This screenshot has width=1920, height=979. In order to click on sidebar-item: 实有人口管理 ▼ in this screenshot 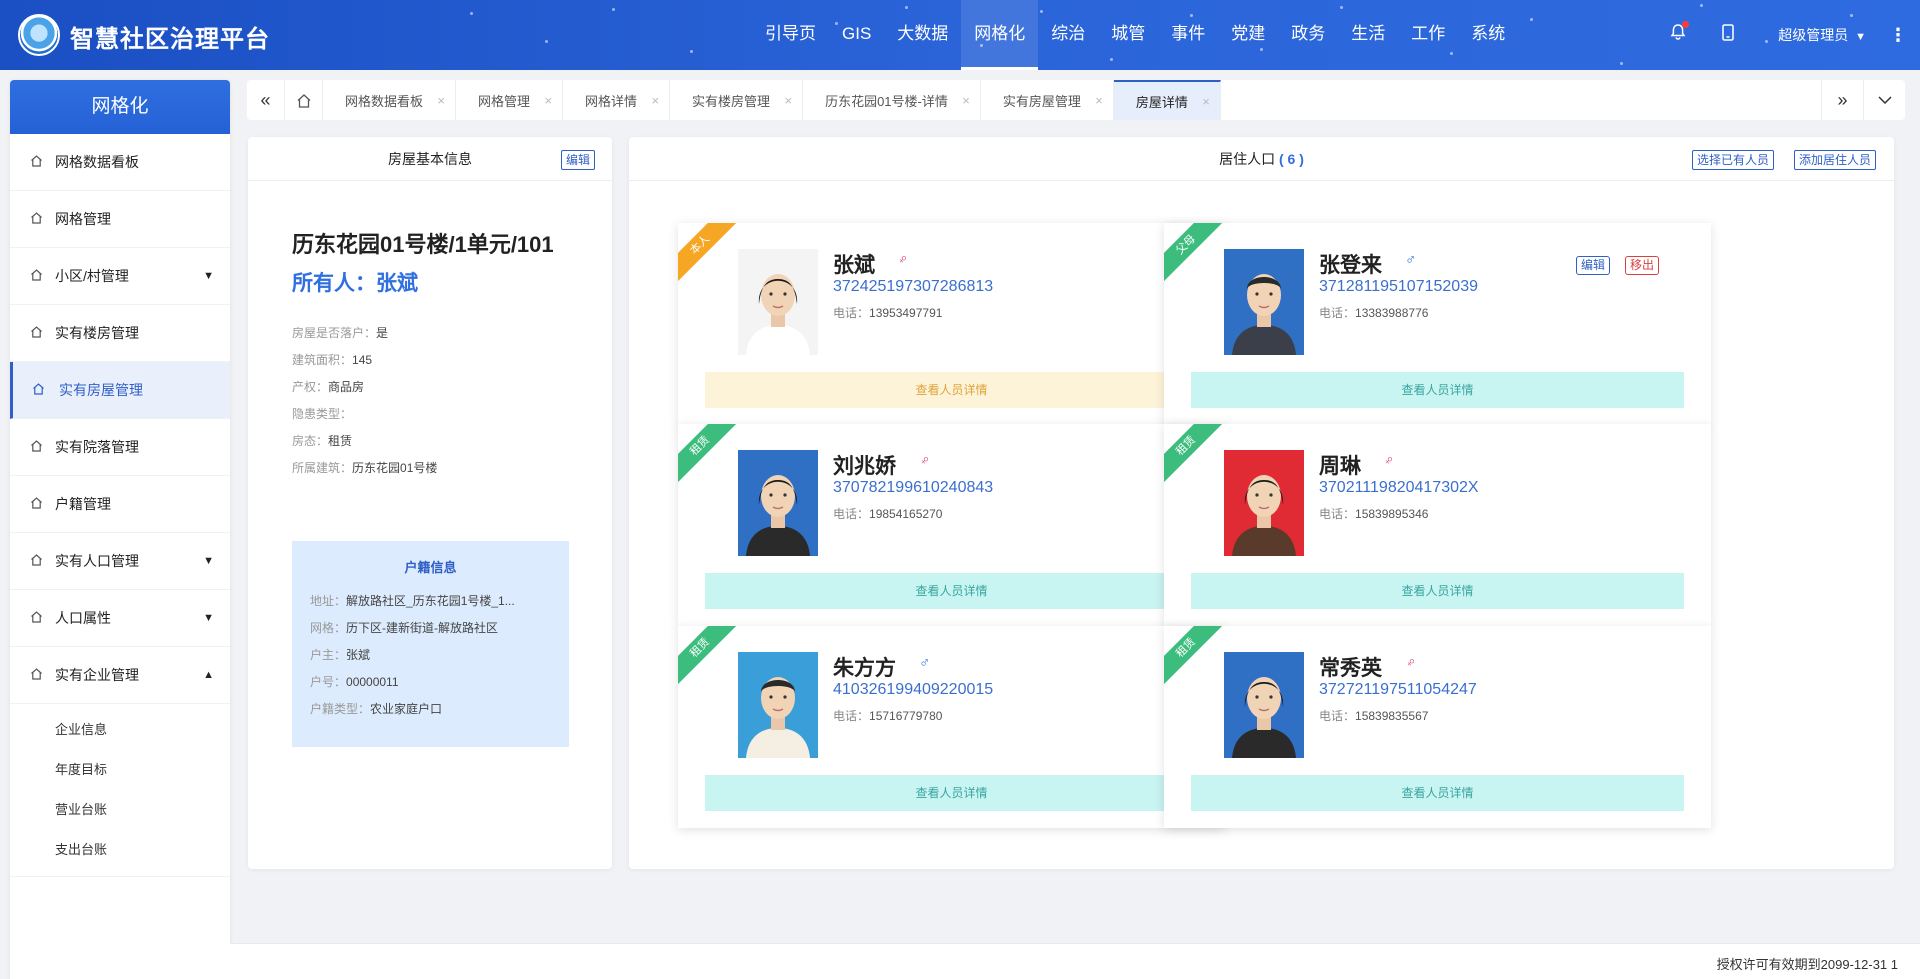, I will do `click(120, 561)`.